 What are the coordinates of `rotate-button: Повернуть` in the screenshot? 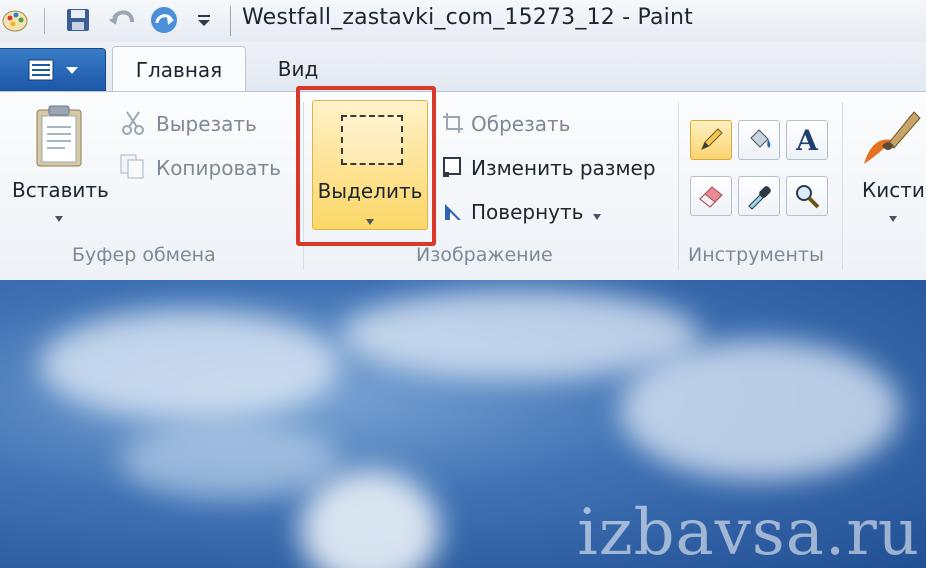 It's located at (527, 212).